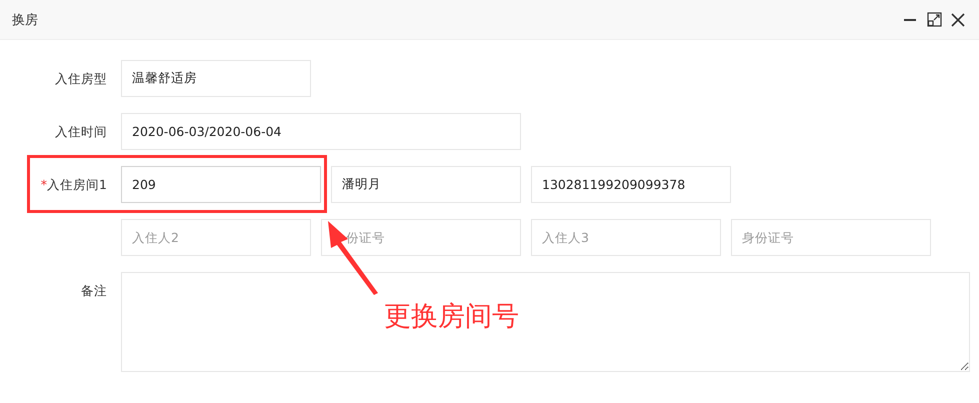 Image resolution: width=979 pixels, height=403 pixels. What do you see at coordinates (631, 184) in the screenshot?
I see `input-field: 130281199209099378` at bounding box center [631, 184].